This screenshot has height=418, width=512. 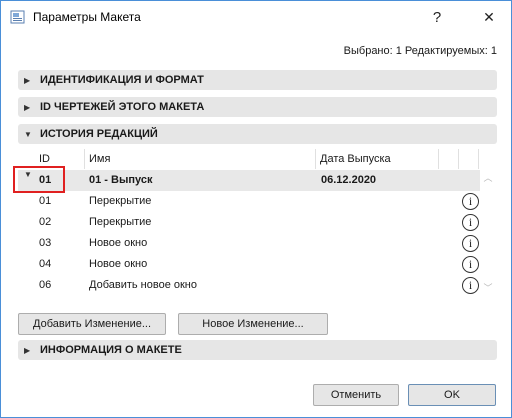 I want to click on change-id: 01, so click(x=45, y=201).